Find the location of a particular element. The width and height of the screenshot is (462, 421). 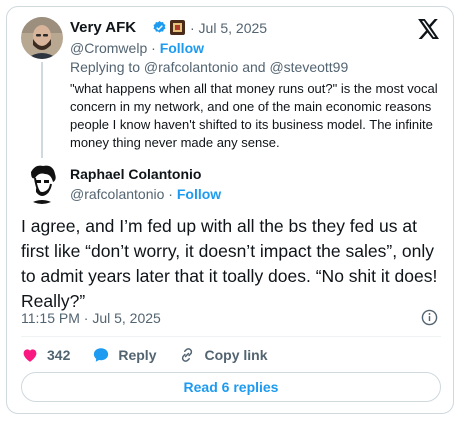

like-count: 342 is located at coordinates (59, 355).